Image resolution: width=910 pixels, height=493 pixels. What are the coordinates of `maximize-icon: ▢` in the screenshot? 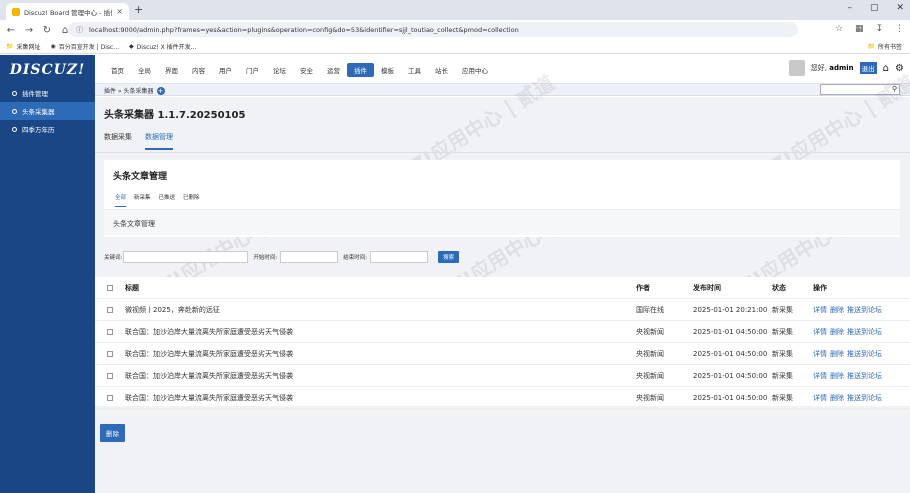 It's located at (874, 8).